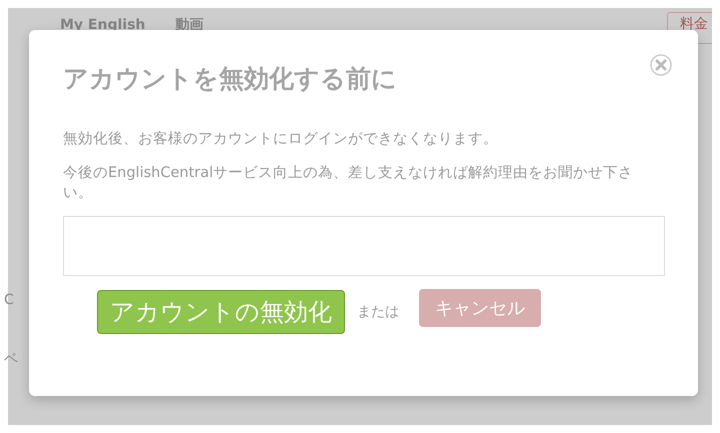 The image size is (720, 433). Describe the element at coordinates (348, 183) in the screenshot. I see `dialog-text: 今後のEnglishCentralサービス向上の為、差し支えなければ解約理由をお聞かせ下さい。` at that location.